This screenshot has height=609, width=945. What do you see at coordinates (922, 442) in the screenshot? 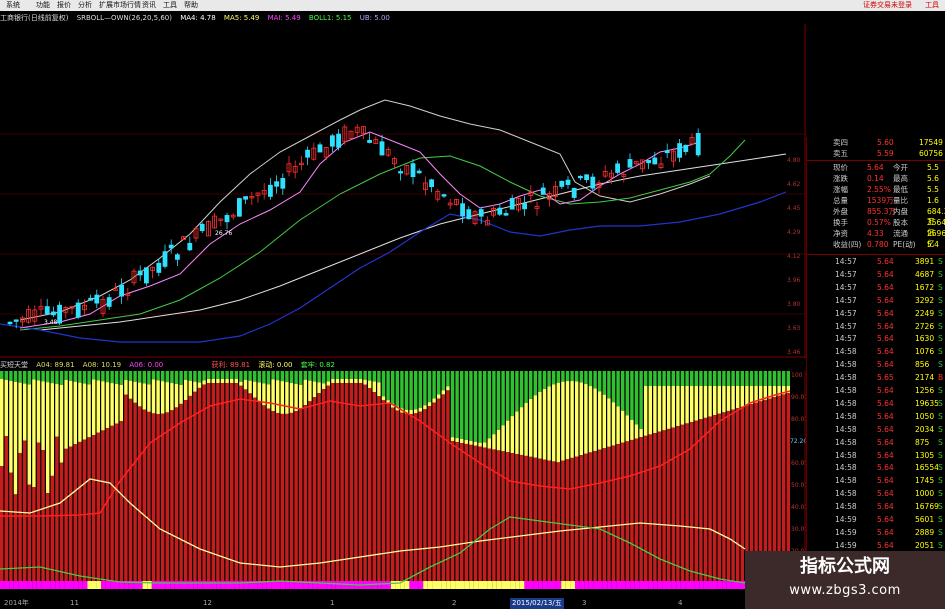
I see `tick-volume: 875` at bounding box center [922, 442].